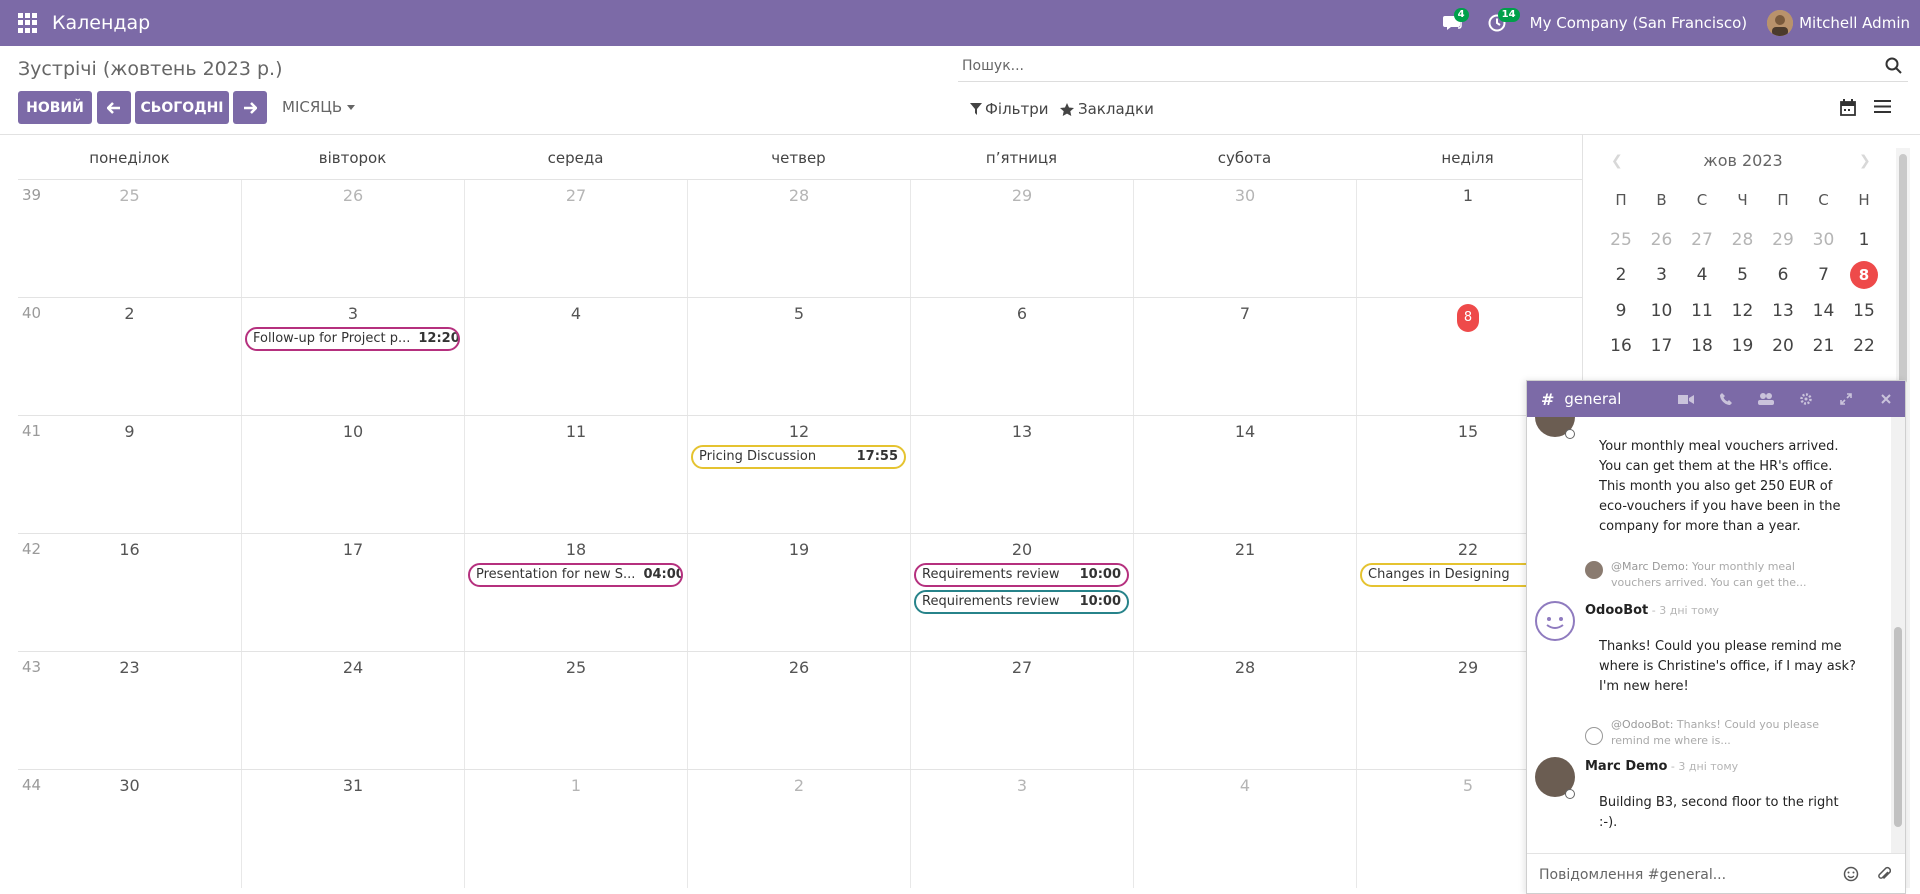 This screenshot has width=1920, height=894. I want to click on day-number: 6, so click(1022, 313).